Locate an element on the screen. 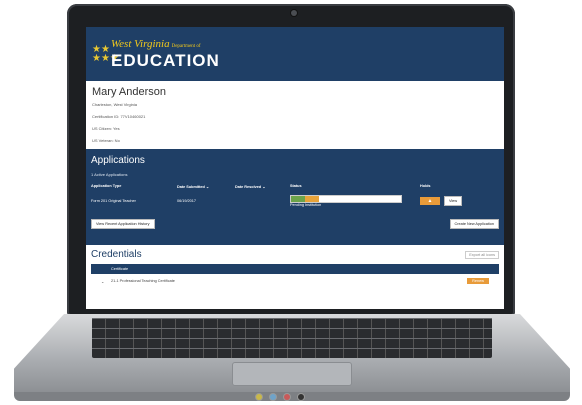  view-button: View is located at coordinates (453, 201).